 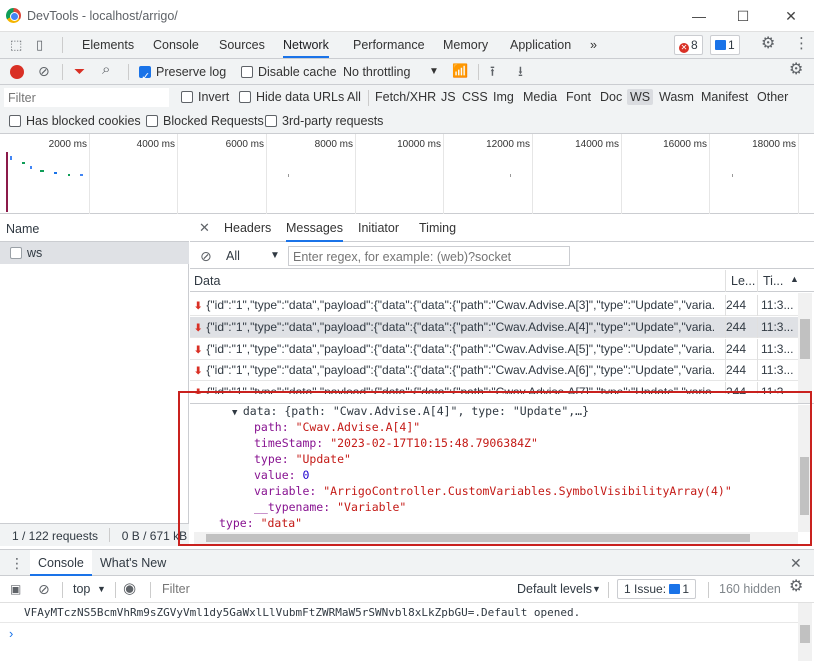 What do you see at coordinates (205, 97) in the screenshot?
I see `invert-checkbox: Invert` at bounding box center [205, 97].